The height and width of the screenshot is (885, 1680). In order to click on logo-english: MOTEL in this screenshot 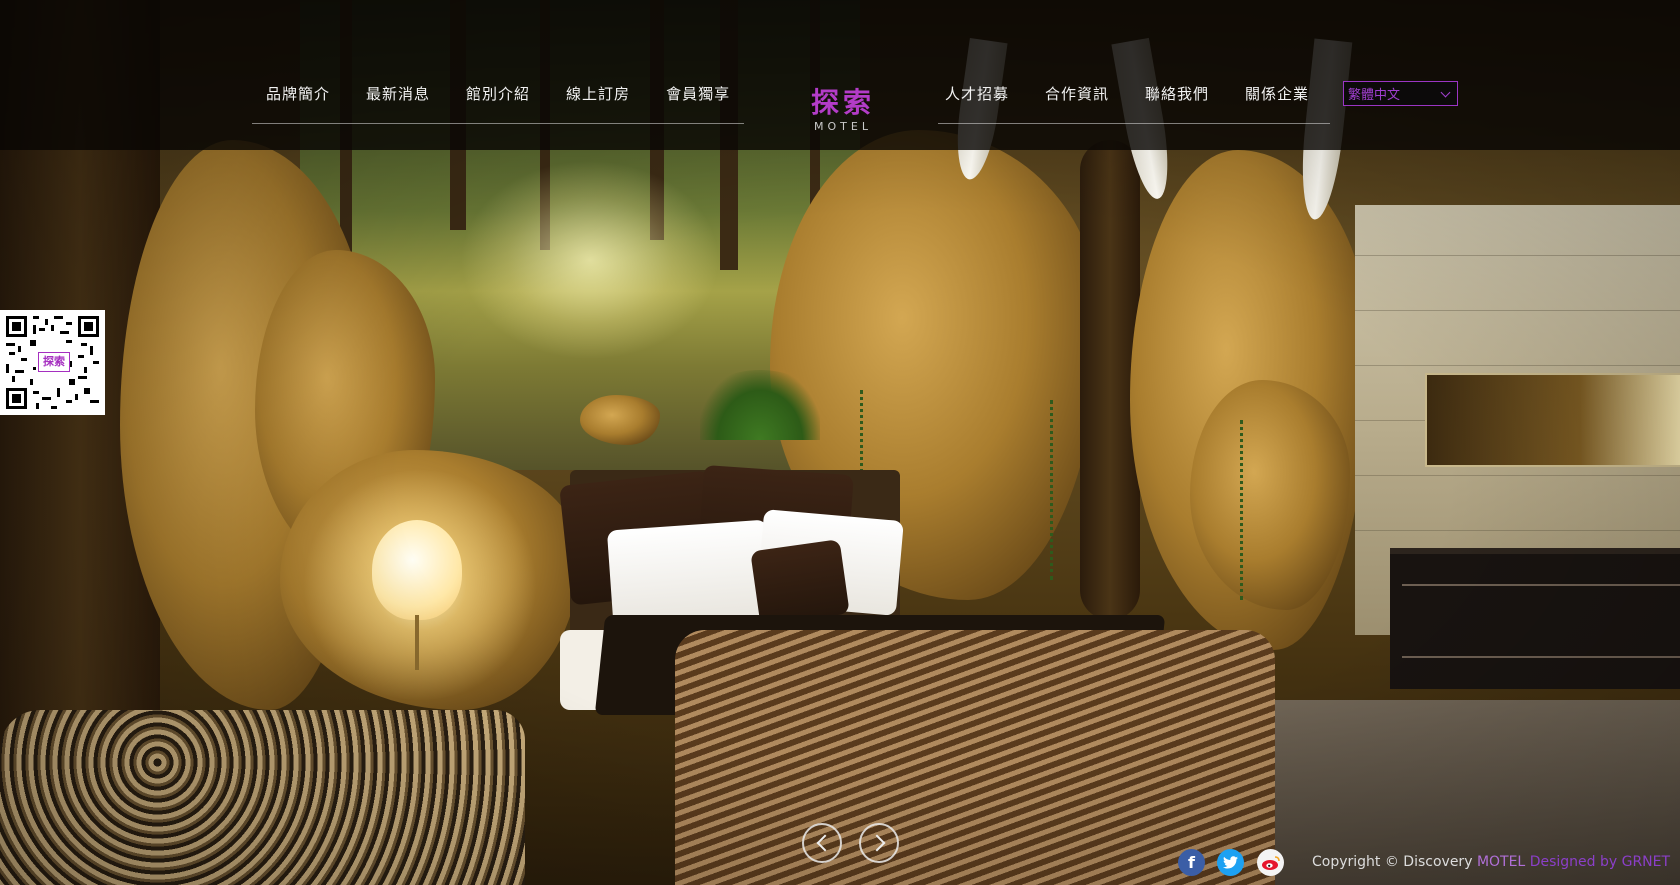, I will do `click(843, 126)`.